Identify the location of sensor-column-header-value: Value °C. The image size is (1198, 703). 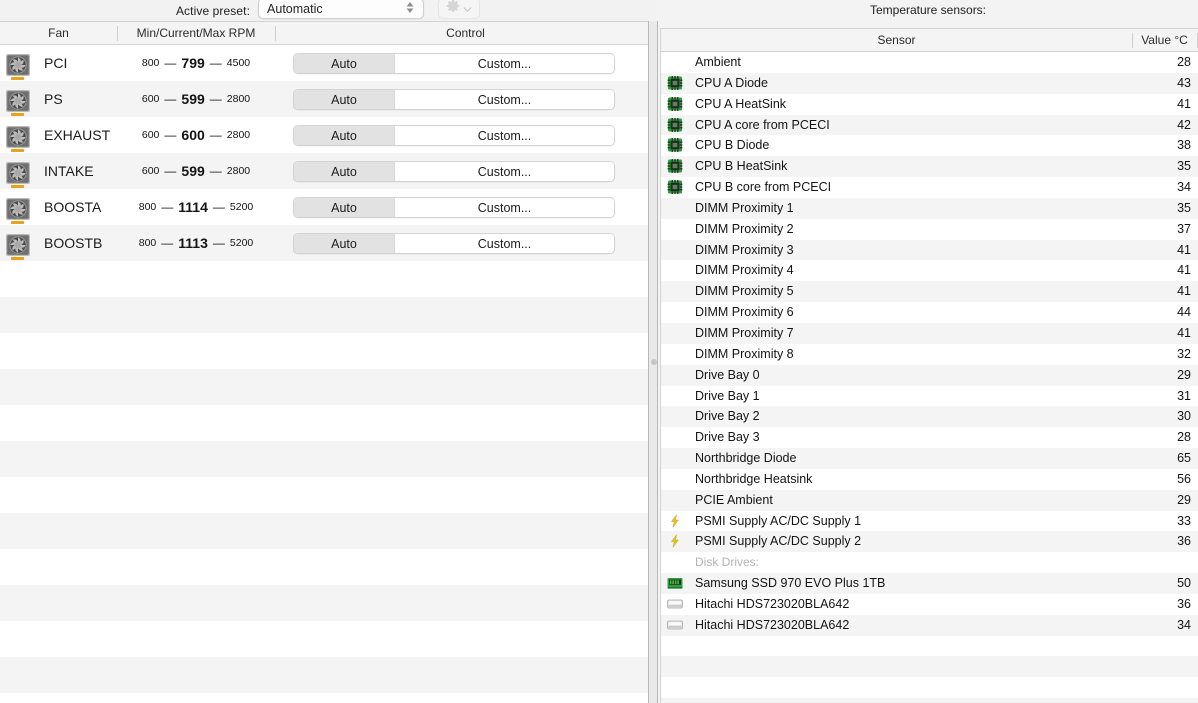
(1164, 40).